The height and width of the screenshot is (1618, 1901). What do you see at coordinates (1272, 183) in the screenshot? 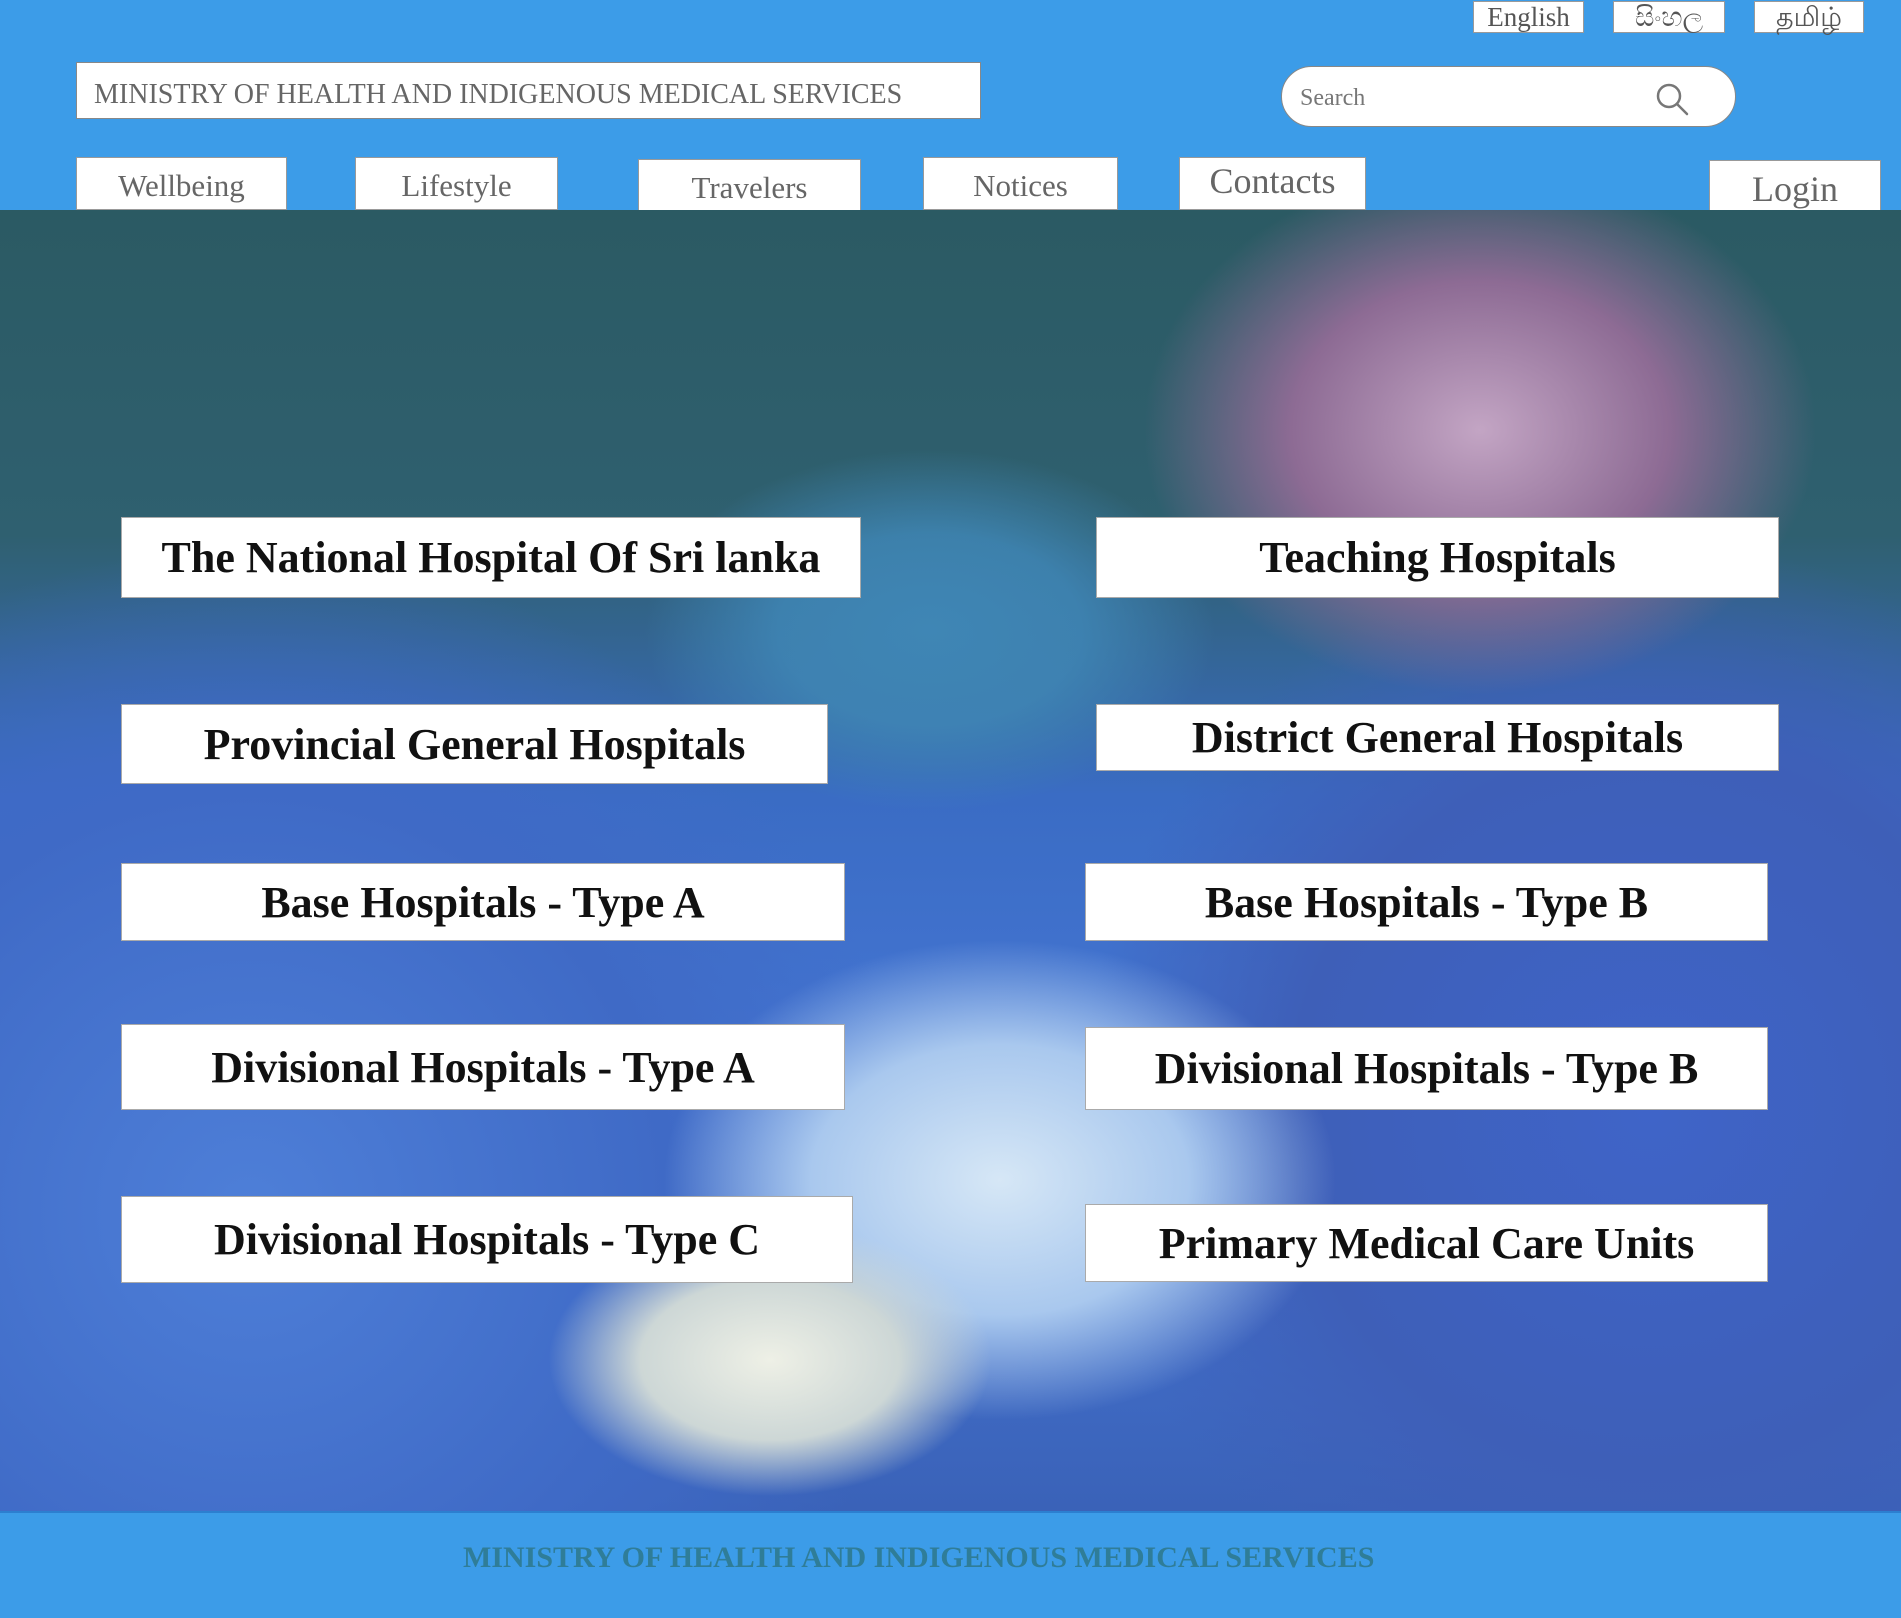
I see `nav-contacts: Contacts` at bounding box center [1272, 183].